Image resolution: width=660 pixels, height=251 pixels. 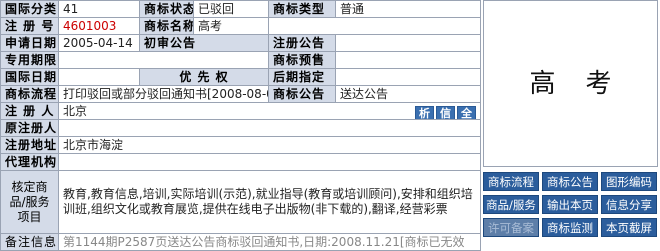 What do you see at coordinates (166, 9) in the screenshot?
I see `status-label: 商标状态` at bounding box center [166, 9].